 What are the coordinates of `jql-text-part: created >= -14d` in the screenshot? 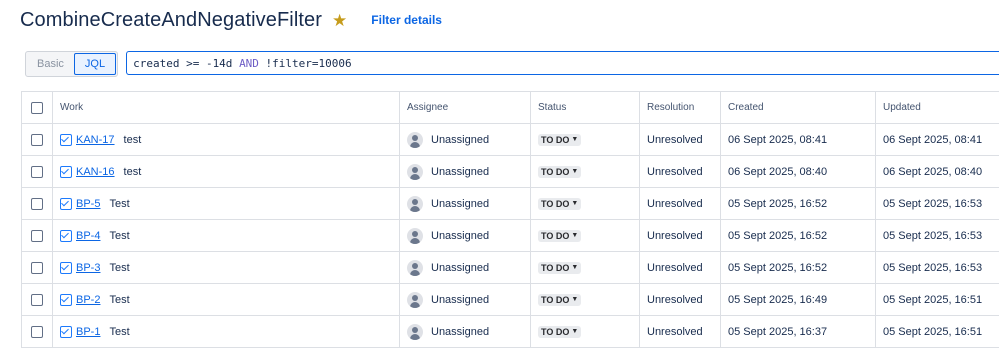 It's located at (186, 63).